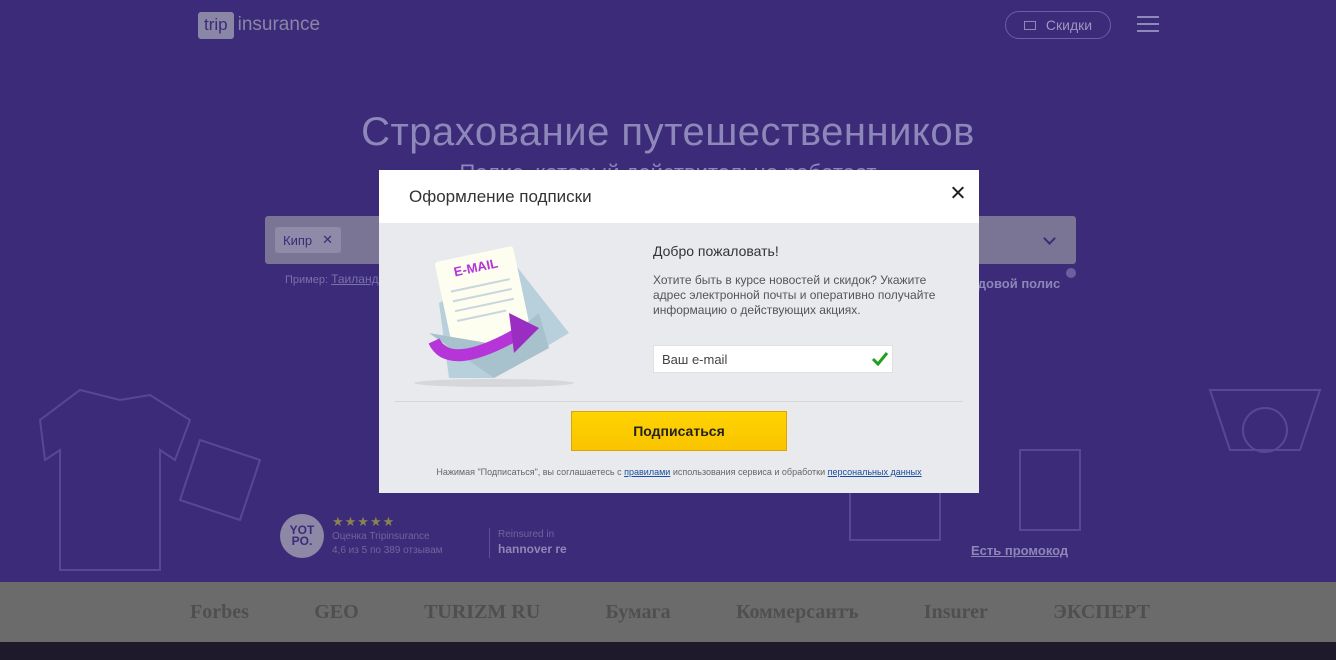 The image size is (1336, 660). I want to click on subscribe-button: Подписаться, so click(679, 431).